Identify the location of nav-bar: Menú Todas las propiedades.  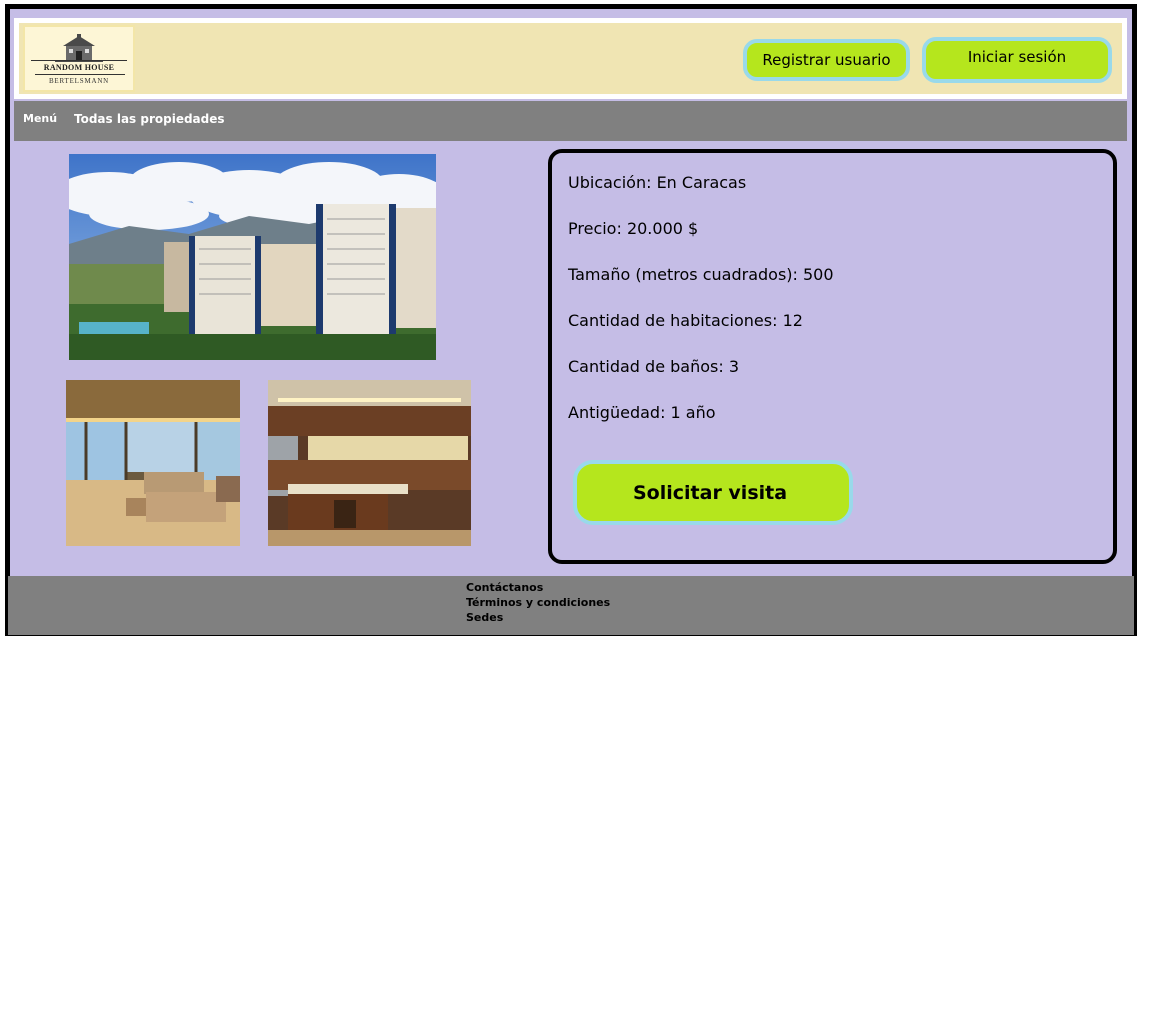
(570, 121).